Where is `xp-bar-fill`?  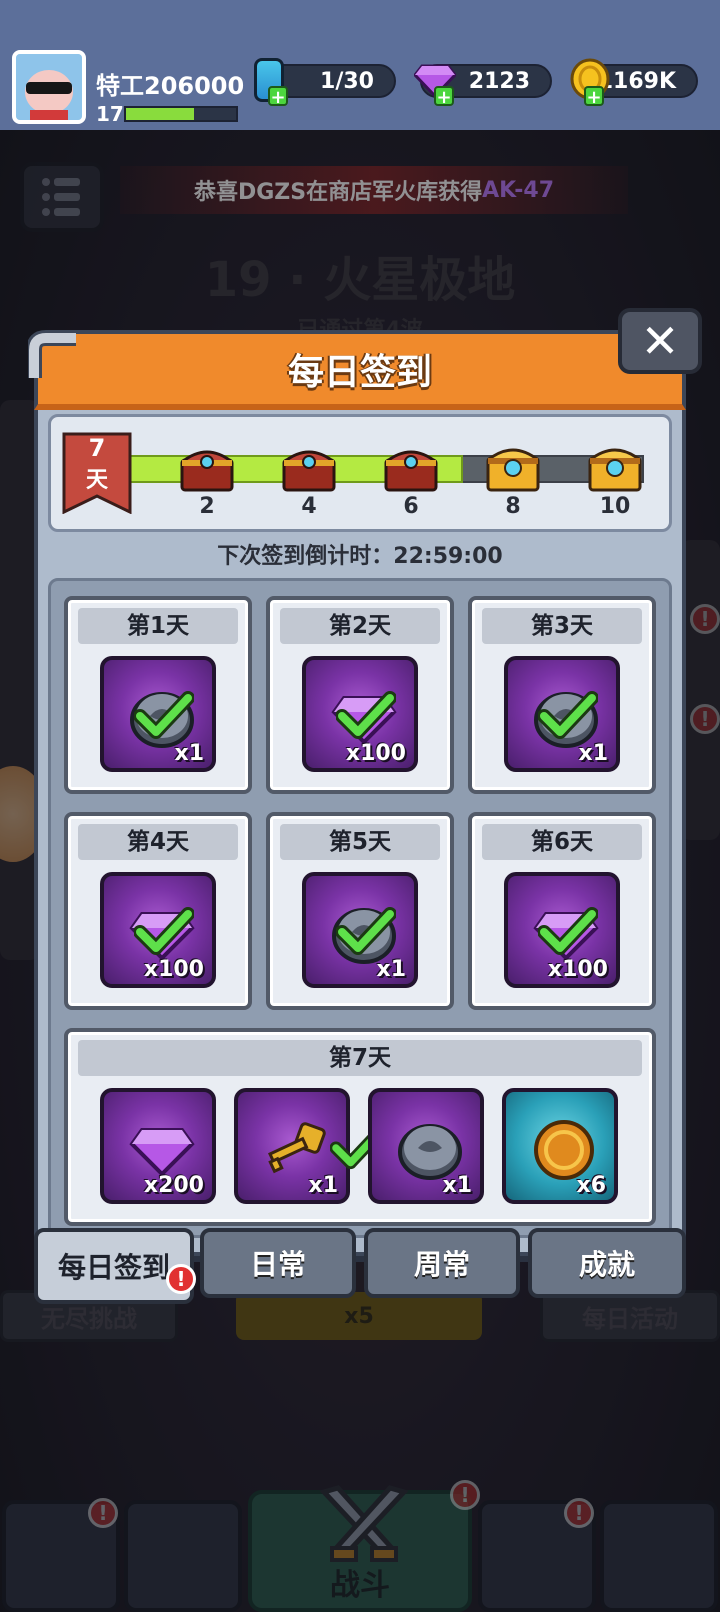 xp-bar-fill is located at coordinates (160, 114).